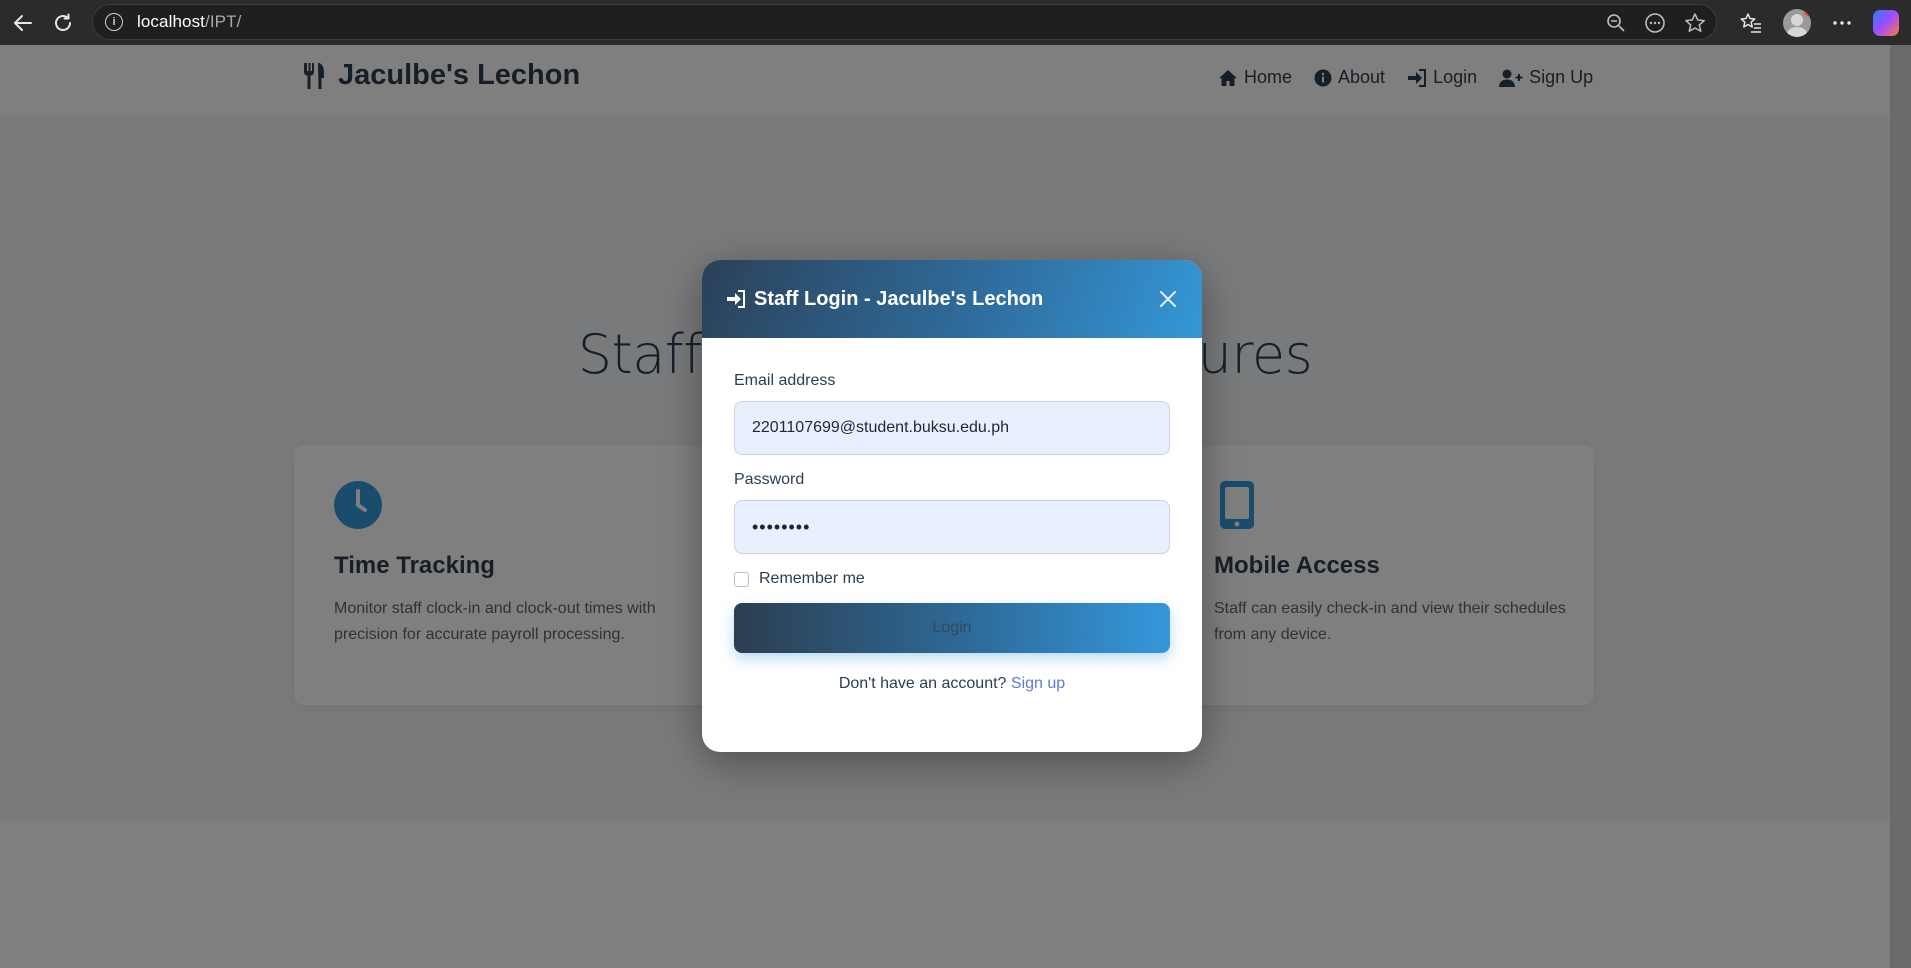  Describe the element at coordinates (952, 579) in the screenshot. I see `remember-me-row: Remember me` at that location.